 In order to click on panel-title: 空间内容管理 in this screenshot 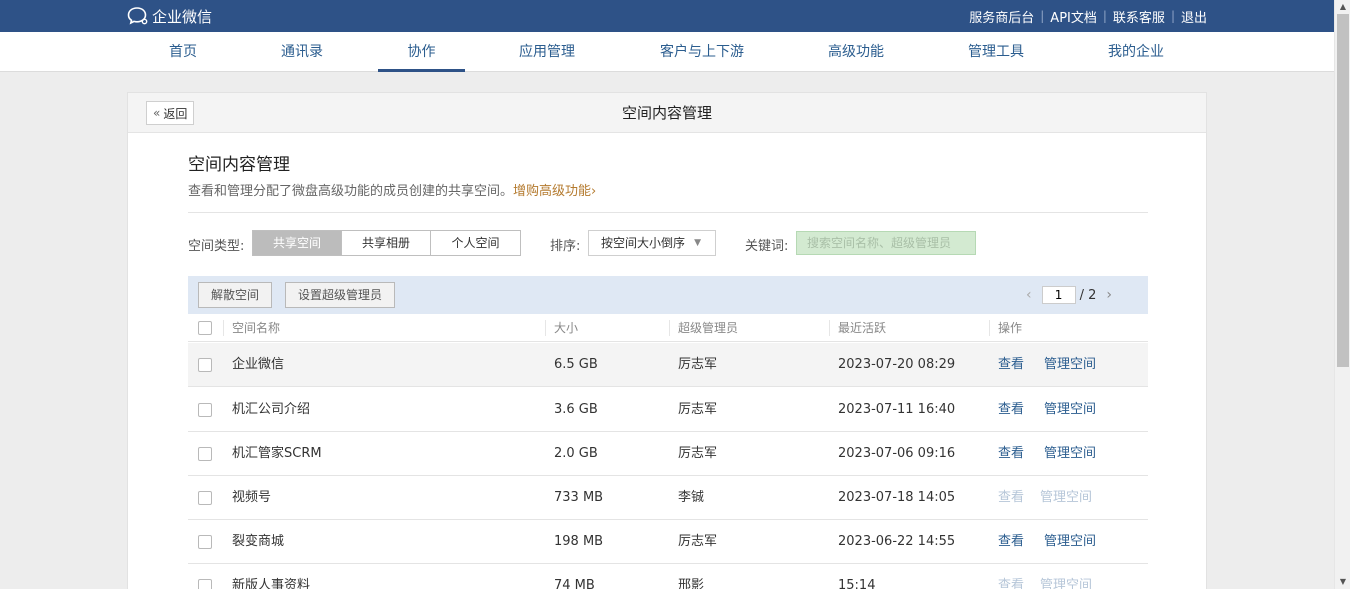, I will do `click(666, 113)`.